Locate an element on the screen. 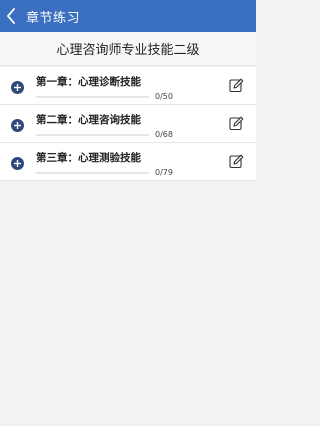 Image resolution: width=320 pixels, height=426 pixels. back-button is located at coordinates (12, 16).